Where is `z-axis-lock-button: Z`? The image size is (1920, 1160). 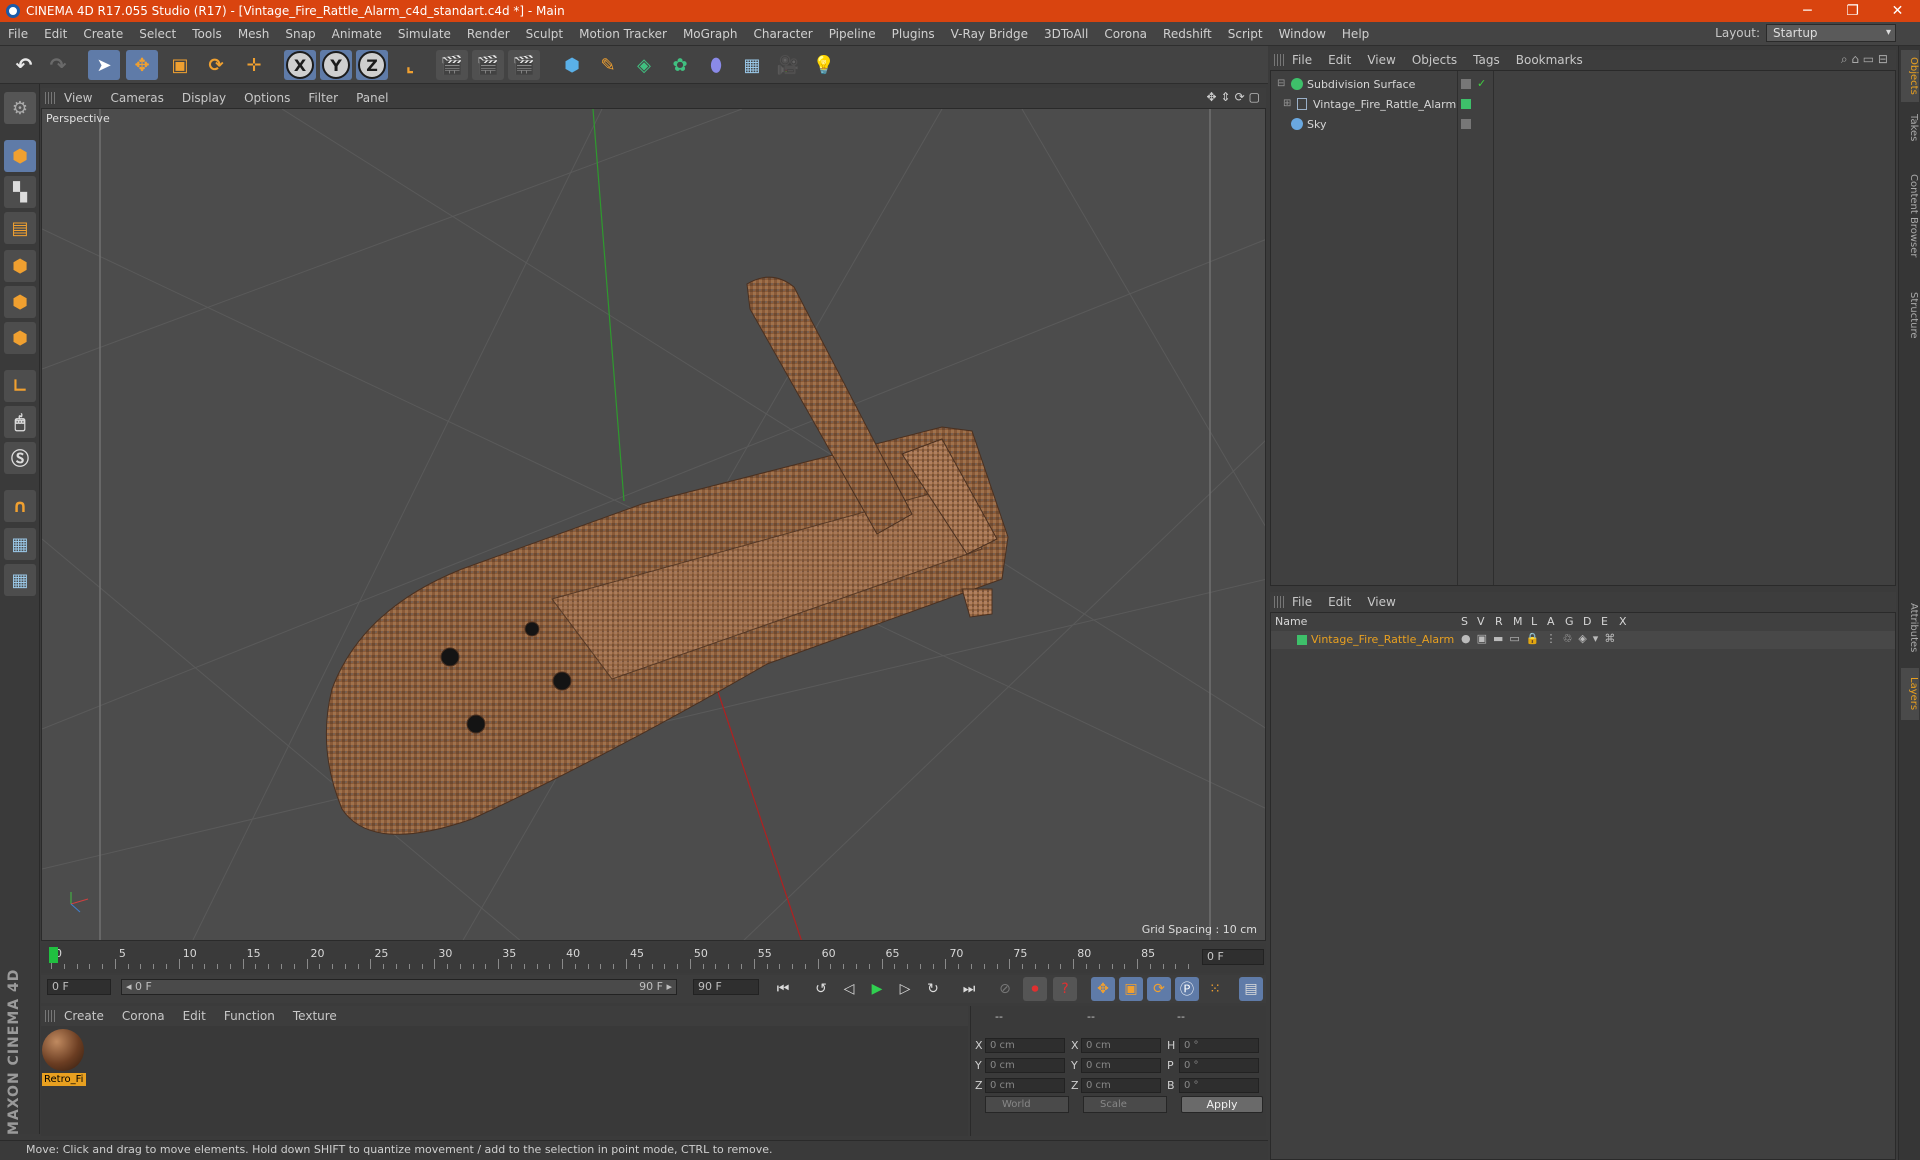 z-axis-lock-button: Z is located at coordinates (372, 65).